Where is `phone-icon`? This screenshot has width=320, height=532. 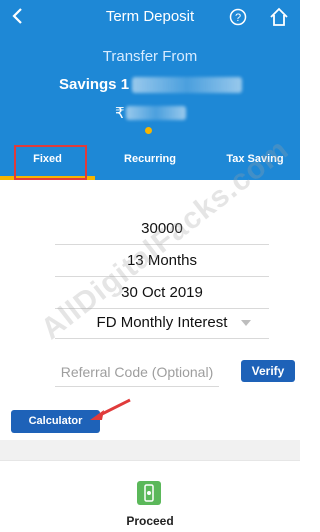
phone-icon is located at coordinates (149, 493).